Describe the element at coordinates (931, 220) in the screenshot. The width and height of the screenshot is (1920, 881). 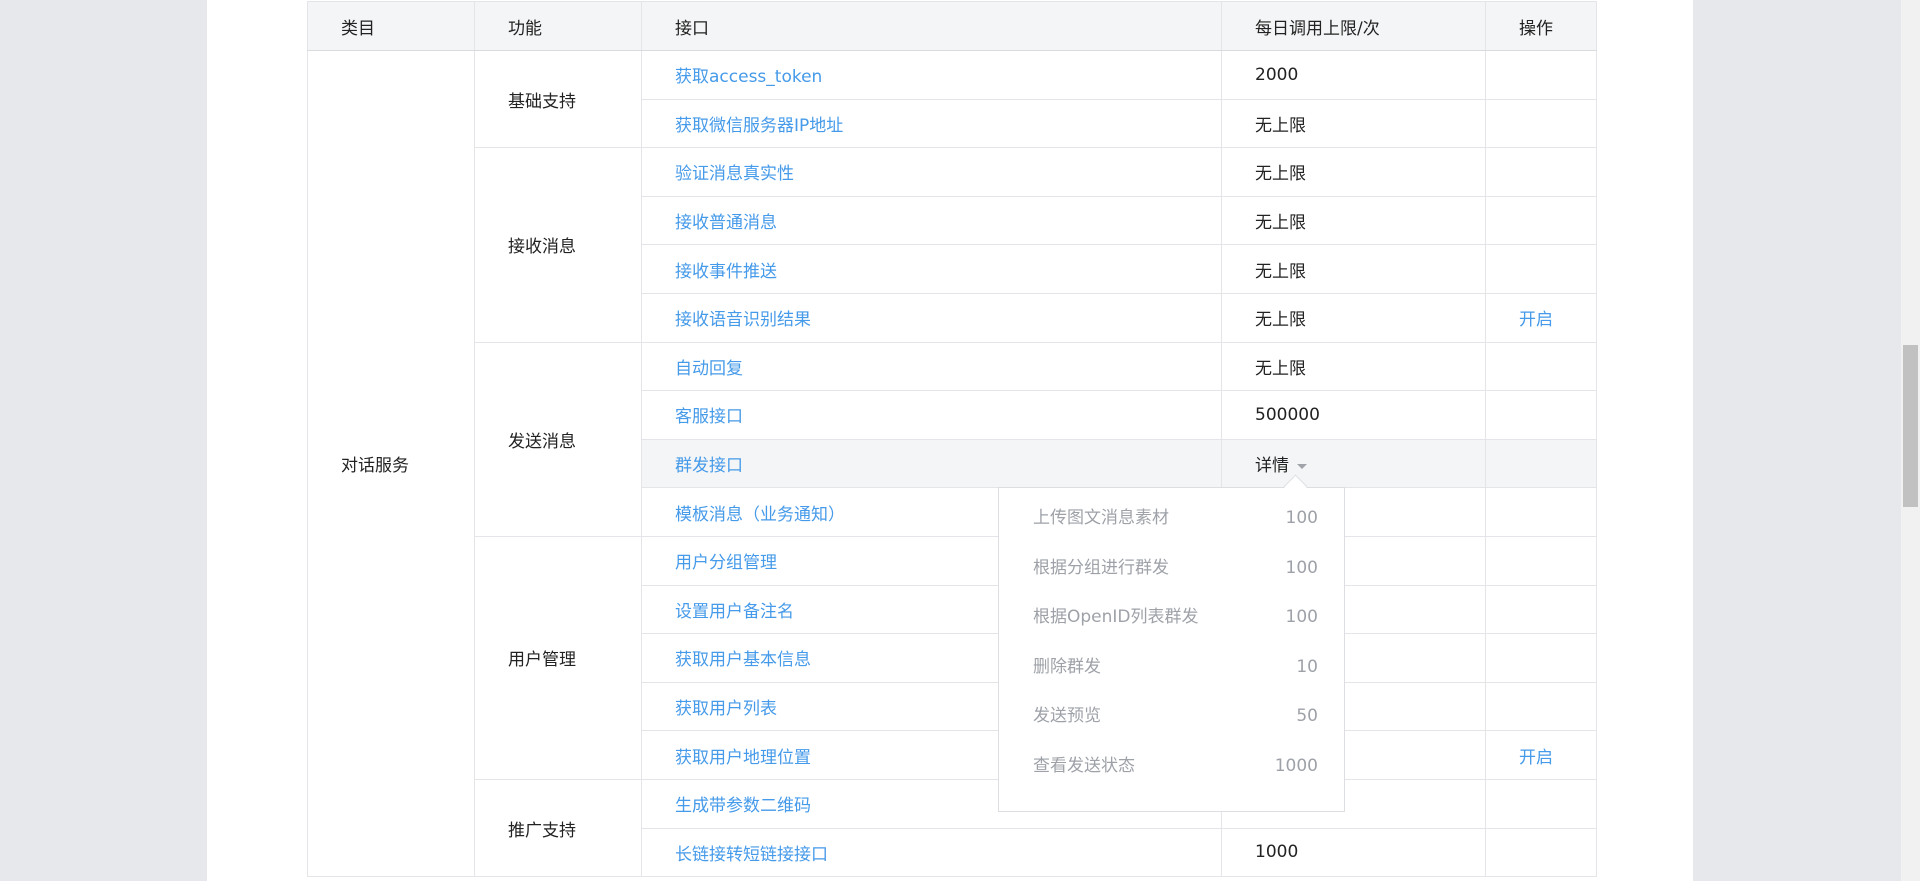
I see `api-link: 接收普通消息` at that location.